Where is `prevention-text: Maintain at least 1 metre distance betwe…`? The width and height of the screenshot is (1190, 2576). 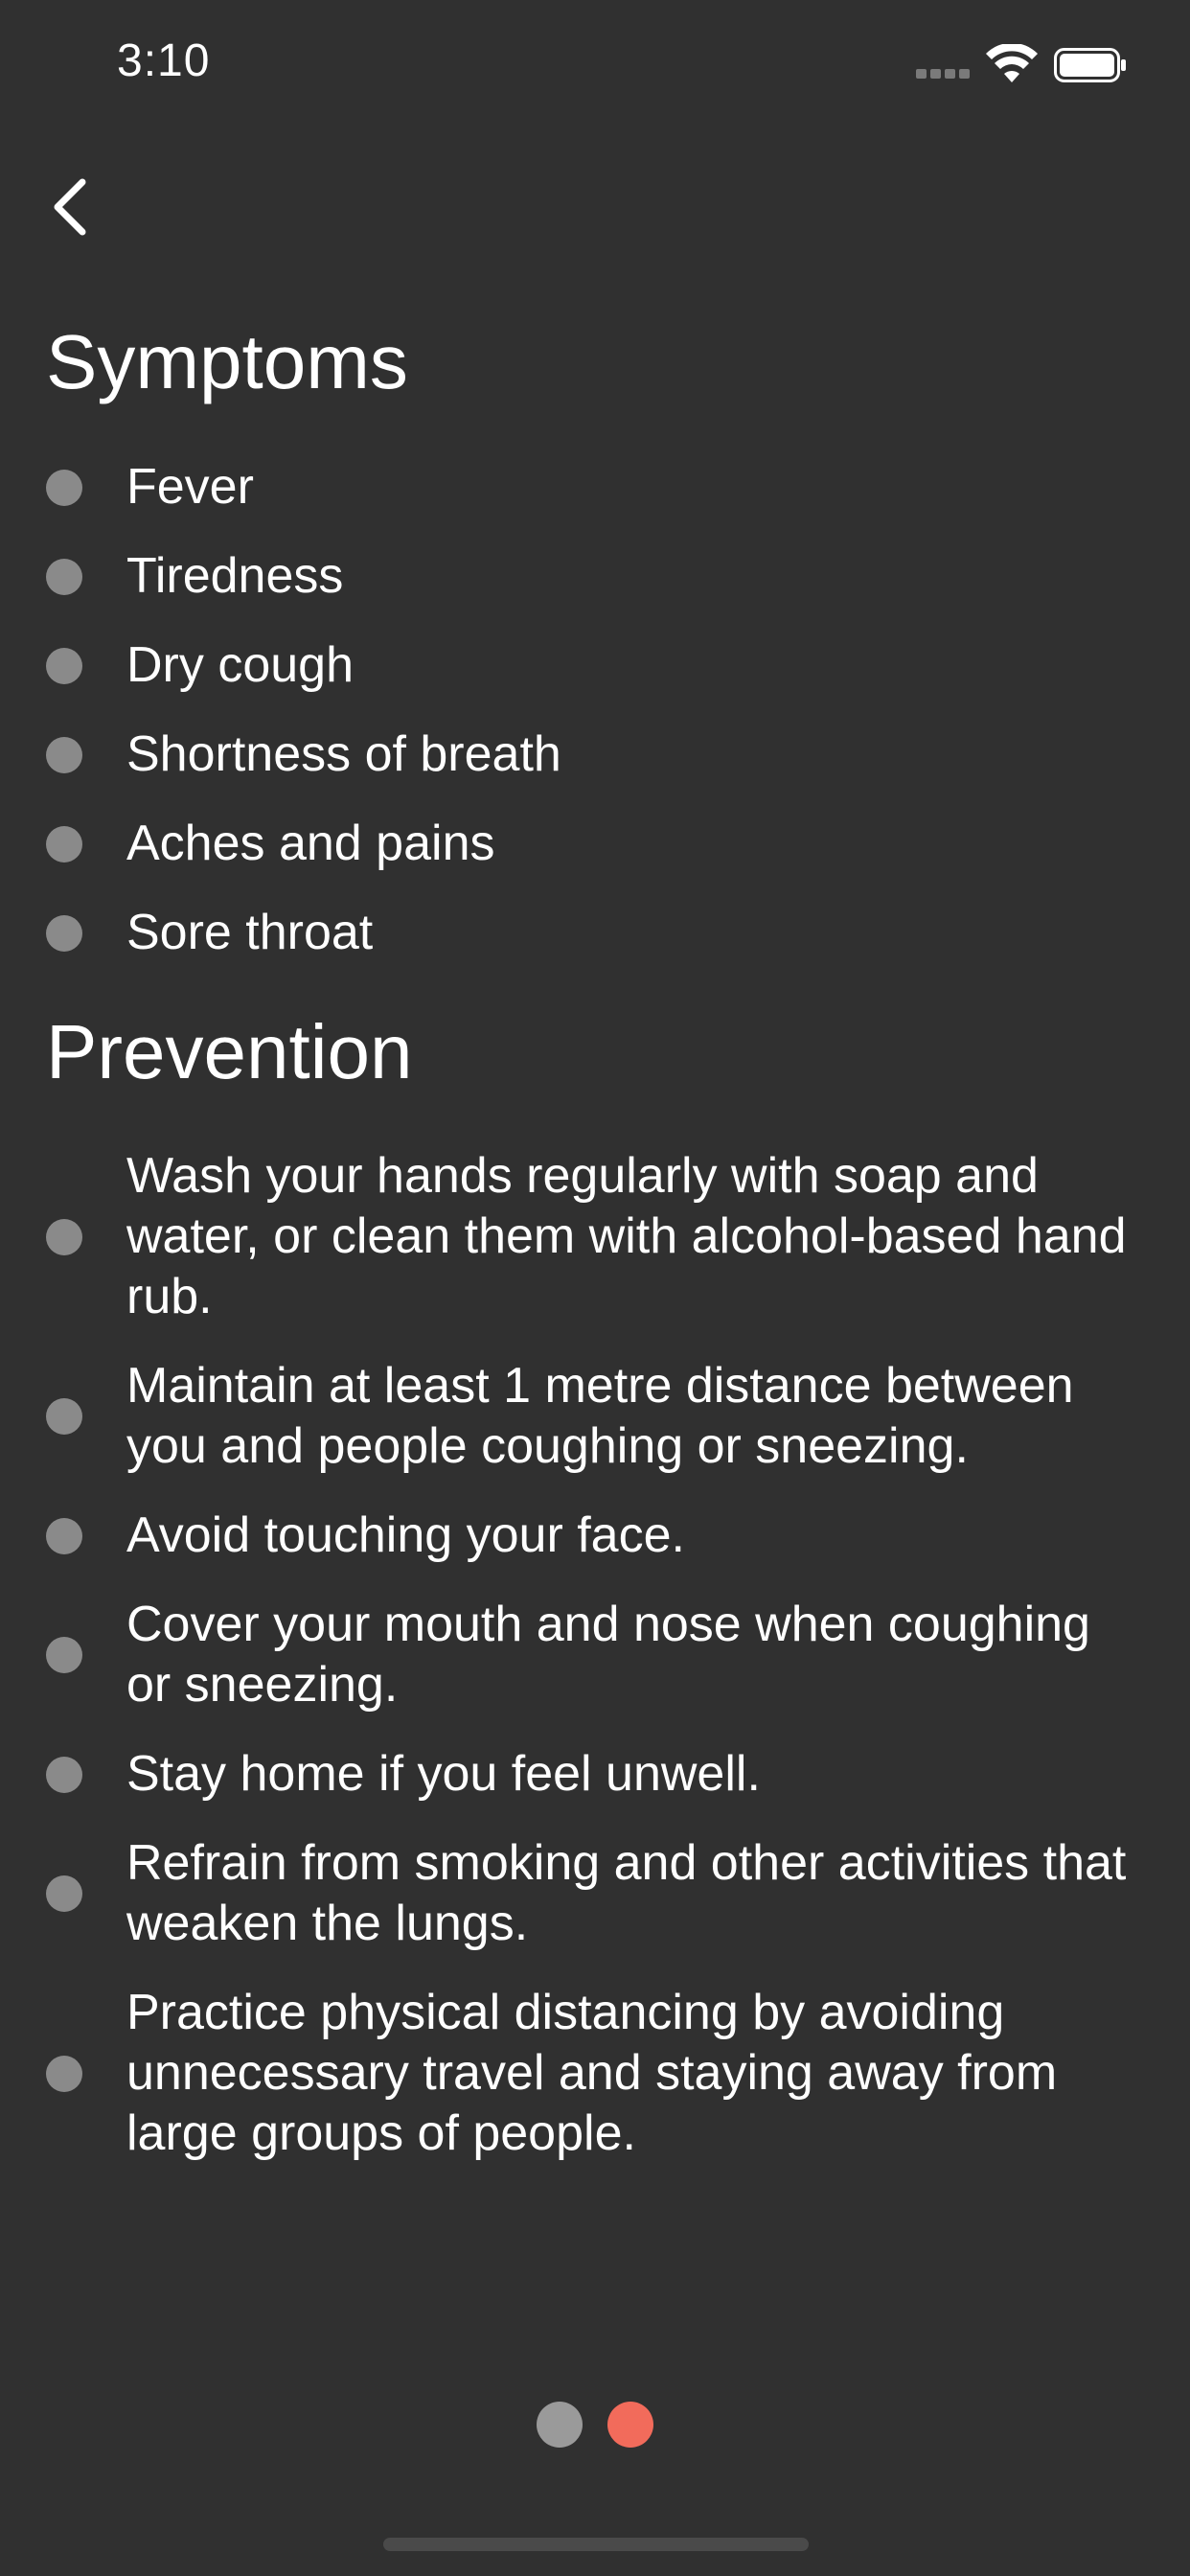 prevention-text: Maintain at least 1 metre distance betwe… is located at coordinates (600, 1416).